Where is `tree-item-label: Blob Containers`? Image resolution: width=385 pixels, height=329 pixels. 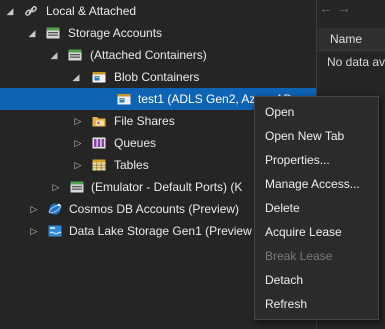
tree-item-label: Blob Containers is located at coordinates (157, 77).